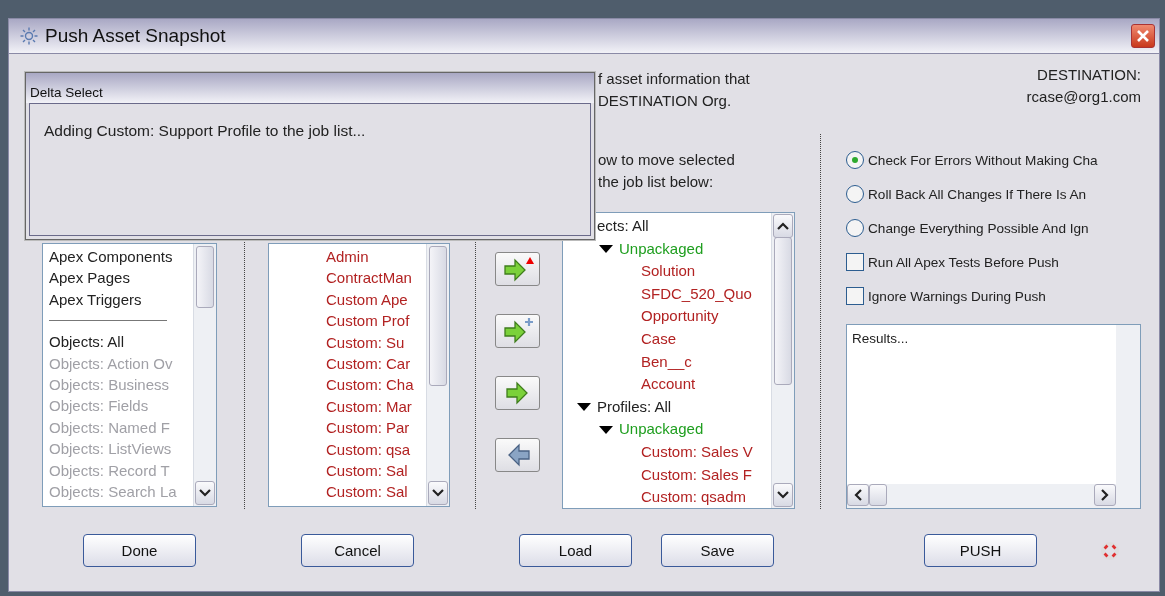 The image size is (1165, 596). Describe the element at coordinates (347, 299) in the screenshot. I see `list-item: Custom Ape` at that location.